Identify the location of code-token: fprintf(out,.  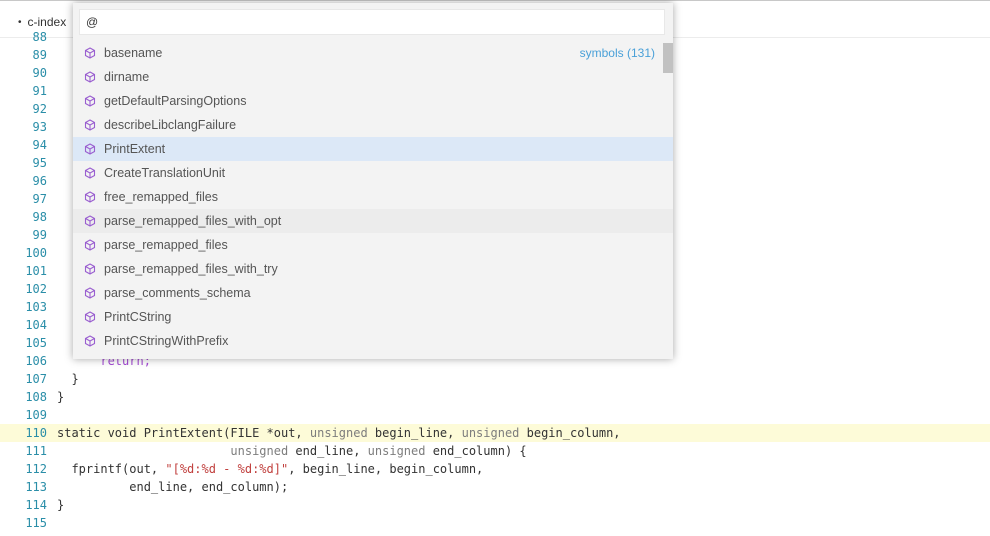
(111, 469).